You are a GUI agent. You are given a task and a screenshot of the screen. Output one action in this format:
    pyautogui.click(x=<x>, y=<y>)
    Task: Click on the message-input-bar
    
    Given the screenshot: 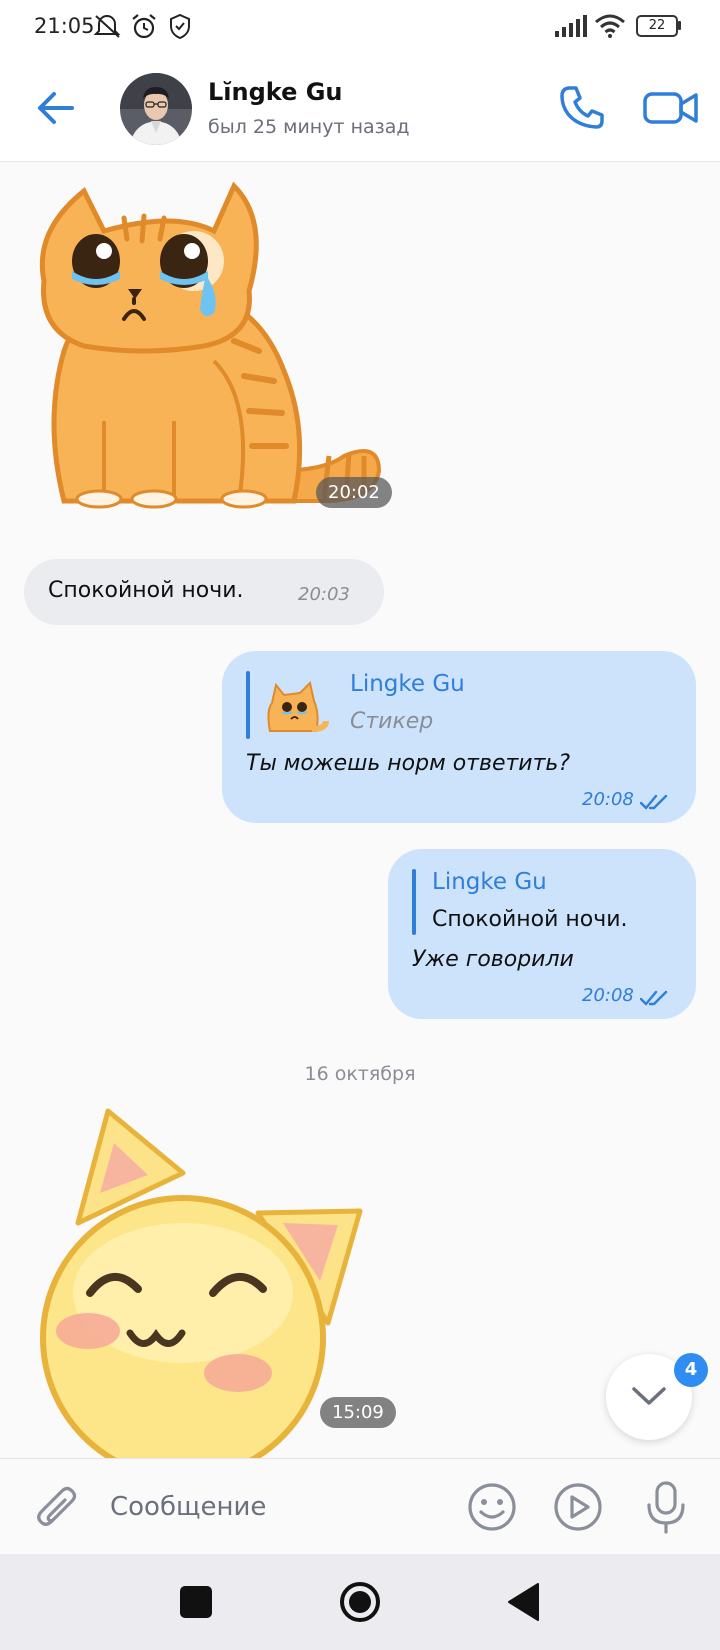 What is the action you would take?
    pyautogui.click(x=360, y=1506)
    